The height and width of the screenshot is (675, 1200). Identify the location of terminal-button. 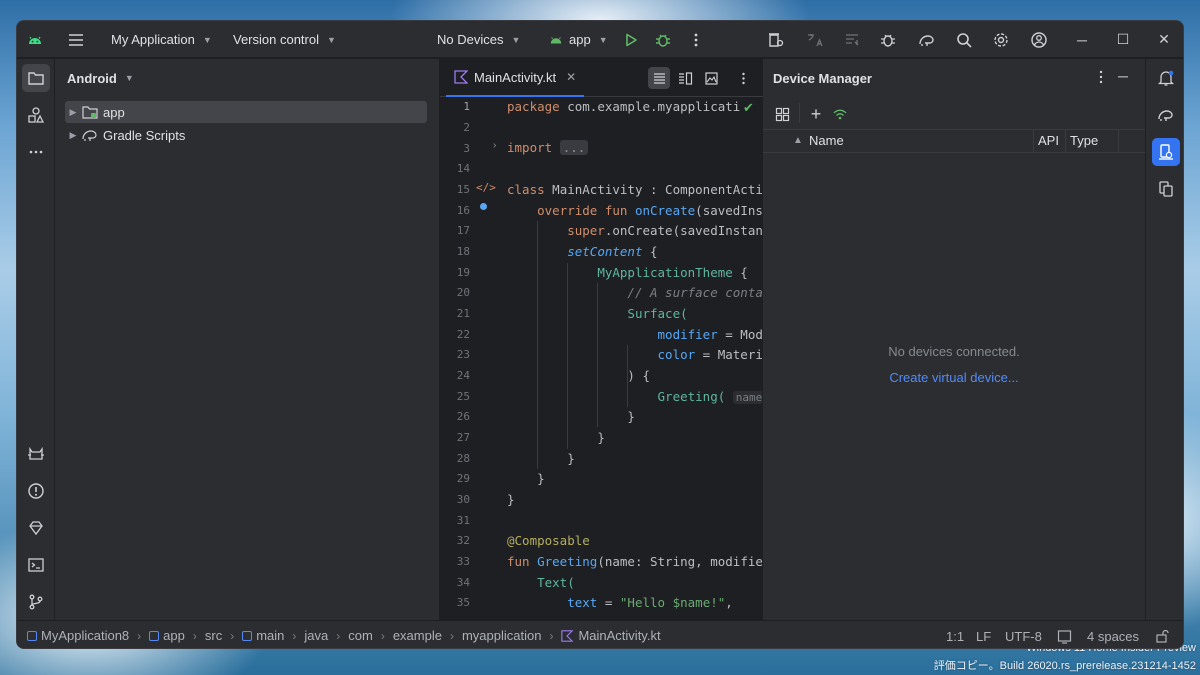
(36, 565).